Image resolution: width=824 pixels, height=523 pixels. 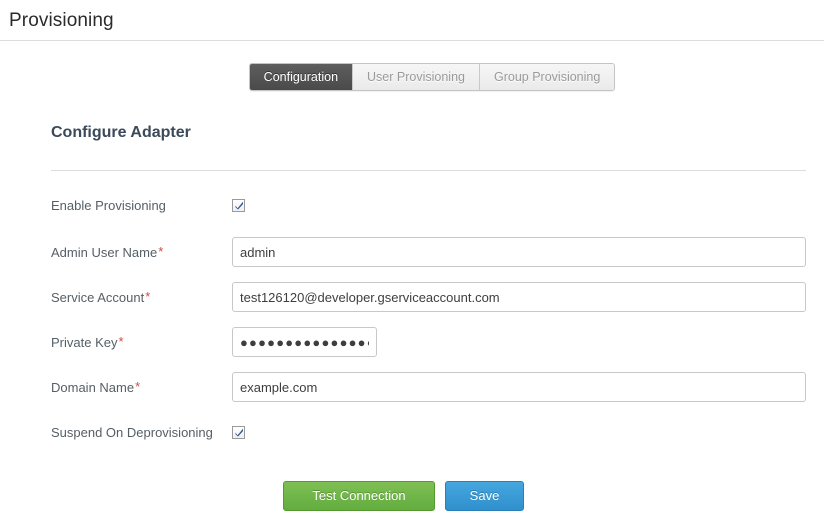 I want to click on tab-user-provisioning: User Provisioning, so click(x=416, y=77).